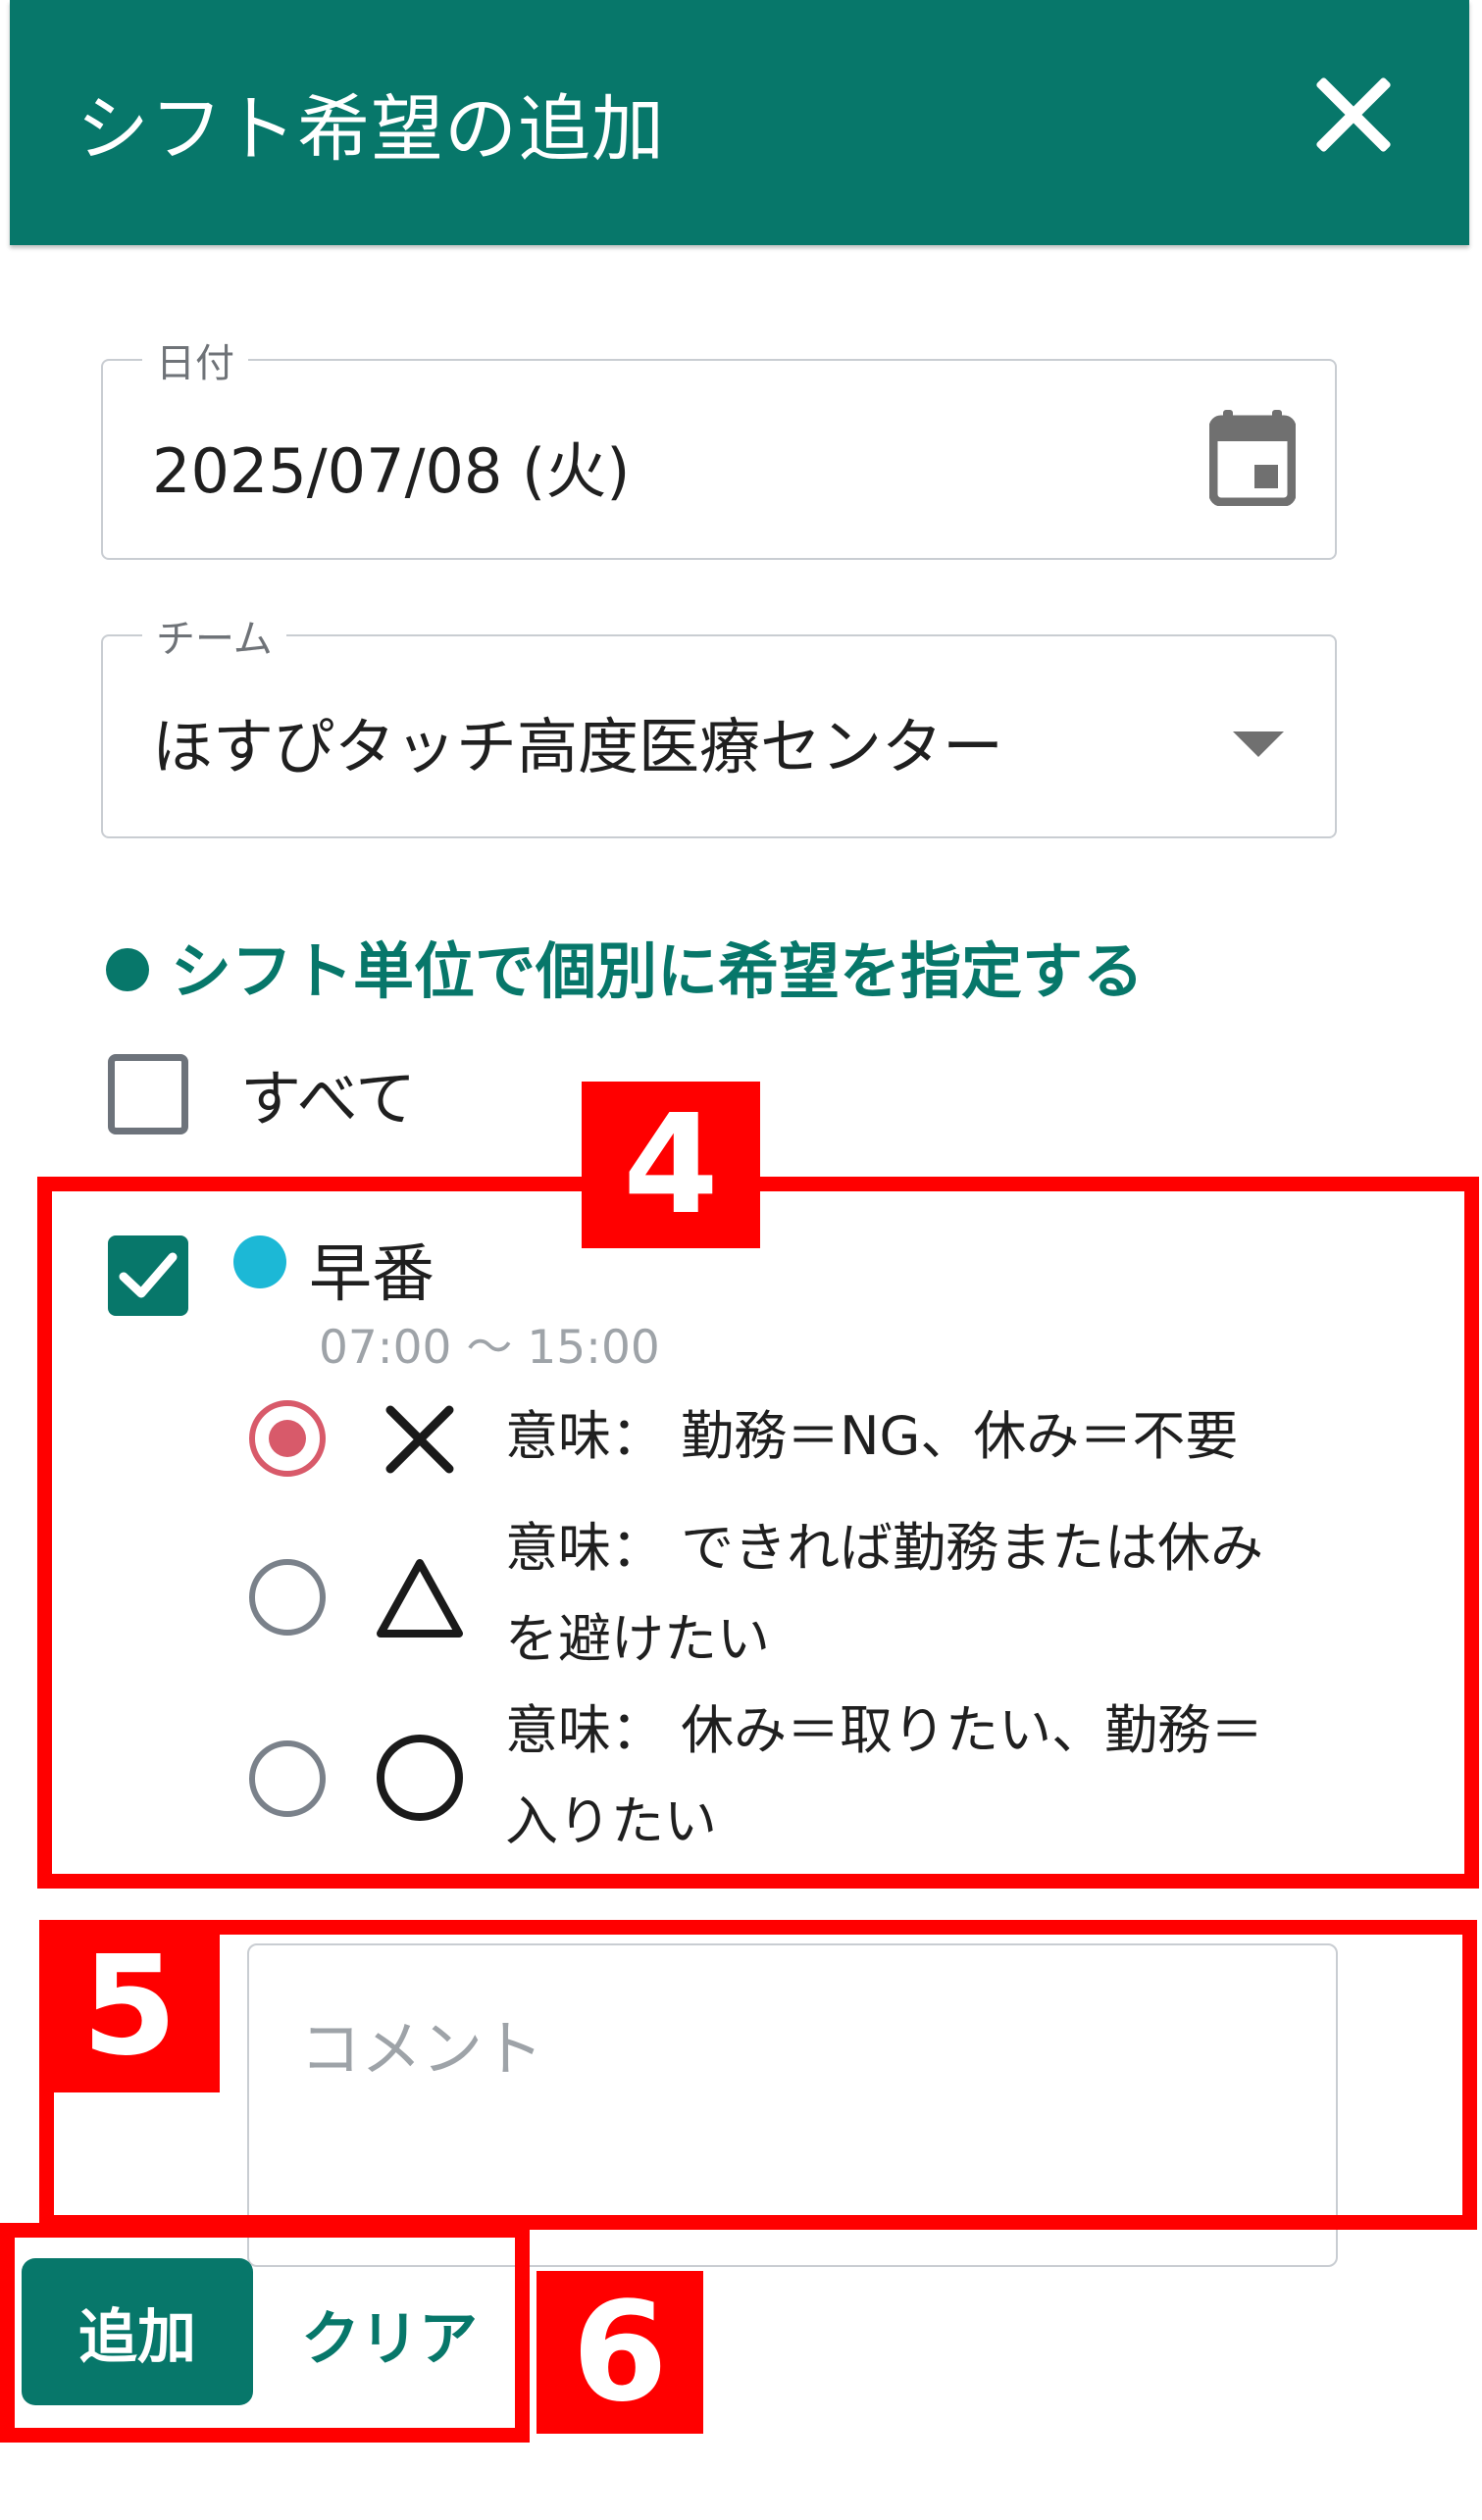 This screenshot has height=2520, width=1482. I want to click on section-heading: シフト単位で個別に希望を指定する, so click(625, 966).